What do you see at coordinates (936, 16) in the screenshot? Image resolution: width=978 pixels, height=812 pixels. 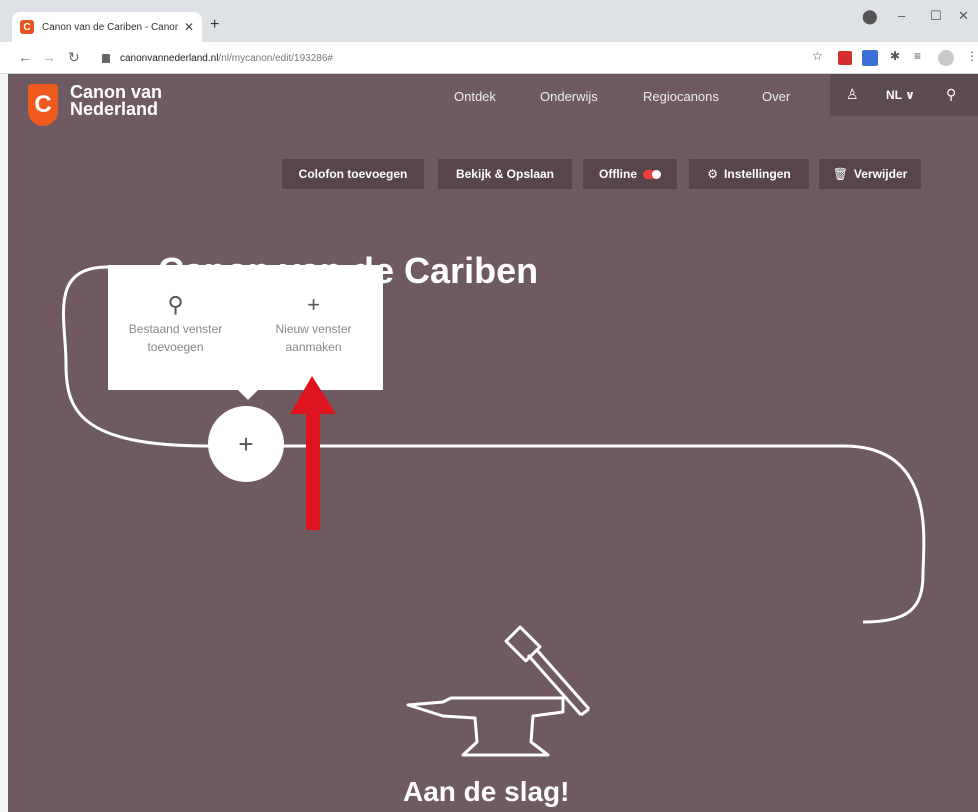 I see `maximize-button: ☐` at bounding box center [936, 16].